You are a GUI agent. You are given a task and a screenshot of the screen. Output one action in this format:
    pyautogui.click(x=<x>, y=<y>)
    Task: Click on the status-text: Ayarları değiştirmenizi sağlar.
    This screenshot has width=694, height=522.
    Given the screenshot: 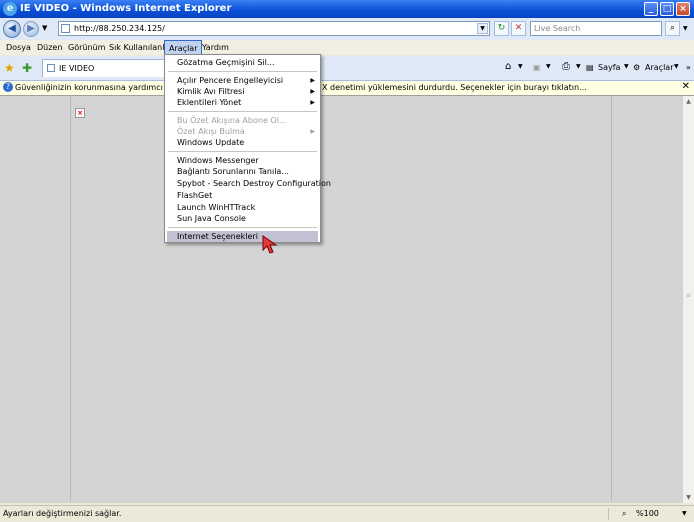 What is the action you would take?
    pyautogui.click(x=62, y=513)
    